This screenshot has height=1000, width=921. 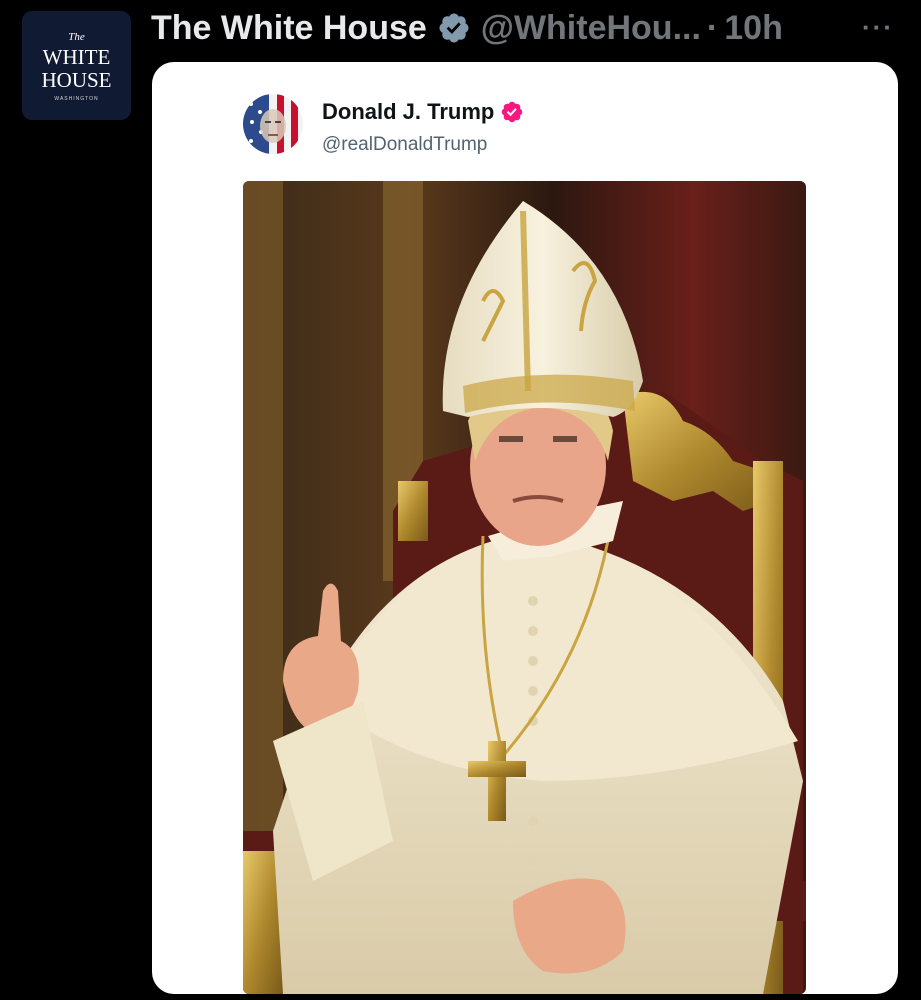 I want to click on avatar-text-white: WHITE, so click(x=76, y=57).